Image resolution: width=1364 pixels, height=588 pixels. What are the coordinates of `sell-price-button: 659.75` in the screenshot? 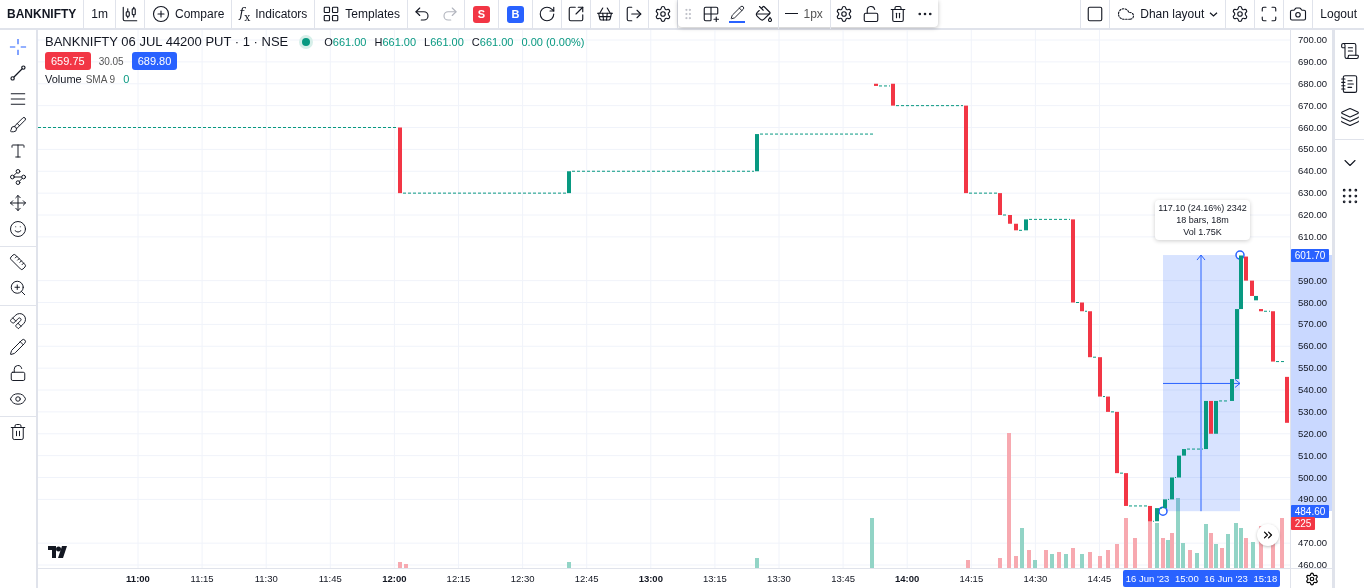 It's located at (68, 61).